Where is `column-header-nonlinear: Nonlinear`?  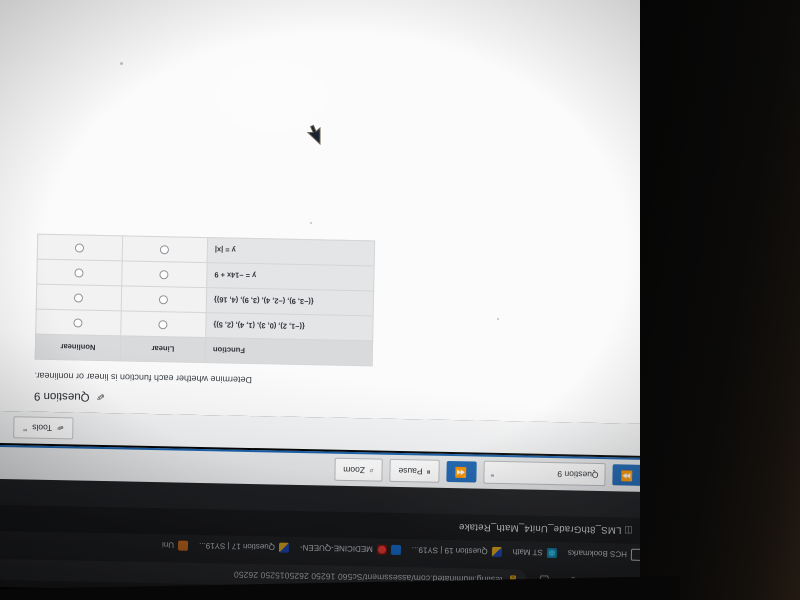
column-header-nonlinear: Nonlinear is located at coordinates (78, 347).